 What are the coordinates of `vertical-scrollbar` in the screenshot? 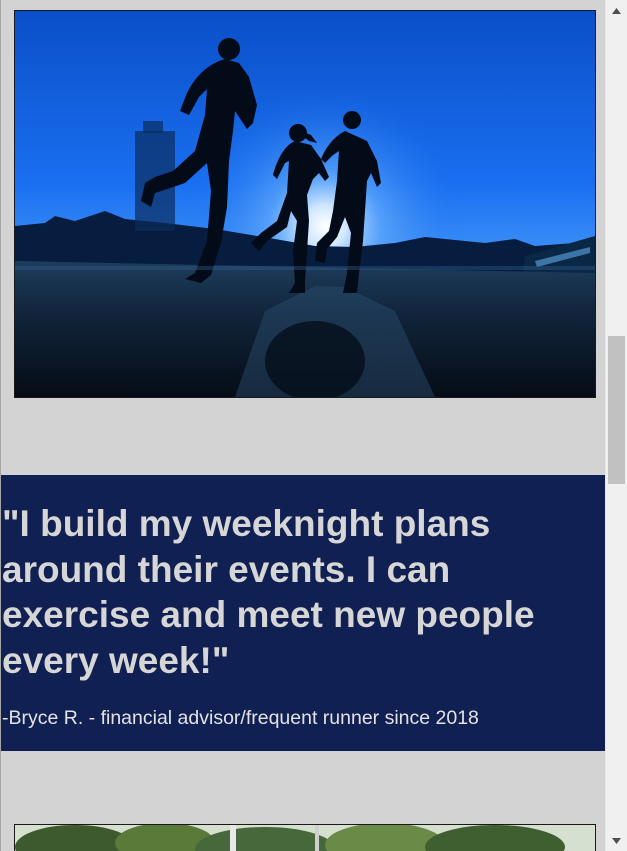 It's located at (616, 425).